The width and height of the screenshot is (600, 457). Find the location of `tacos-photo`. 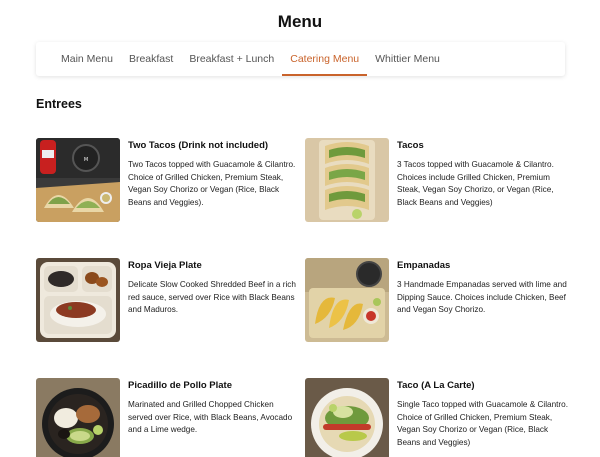

tacos-photo is located at coordinates (347, 180).